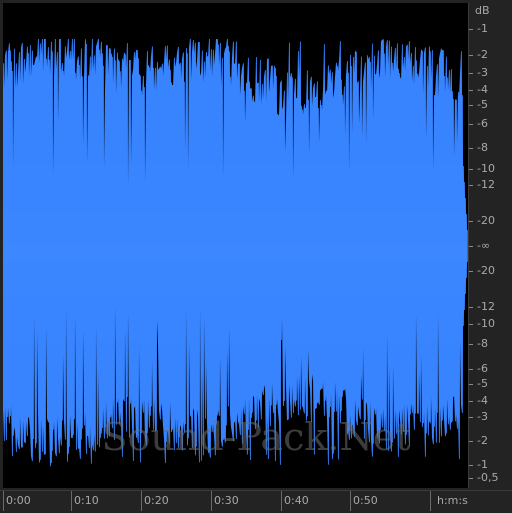 Image resolution: width=512 pixels, height=513 pixels. Describe the element at coordinates (296, 500) in the screenshot. I see `time-label: 0:40` at that location.